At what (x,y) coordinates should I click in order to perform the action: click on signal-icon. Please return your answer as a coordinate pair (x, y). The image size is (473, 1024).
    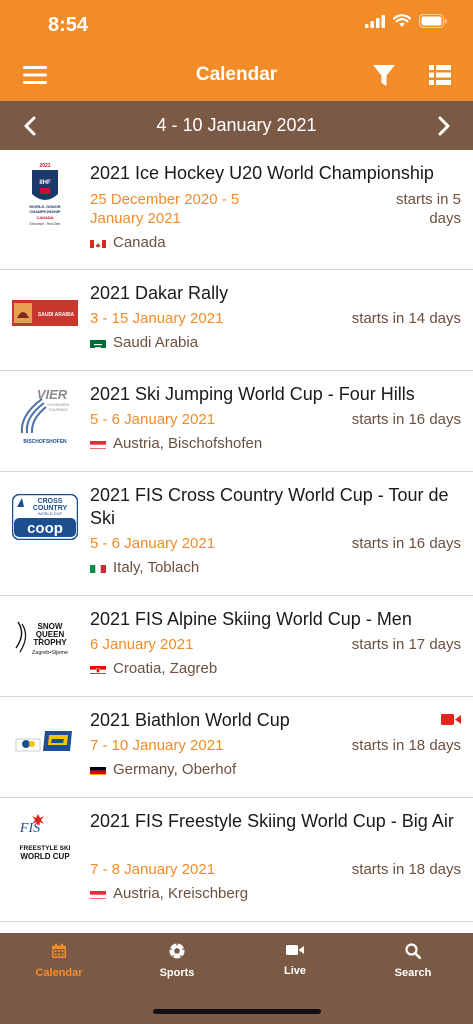
    Looking at the image, I should click on (375, 21).